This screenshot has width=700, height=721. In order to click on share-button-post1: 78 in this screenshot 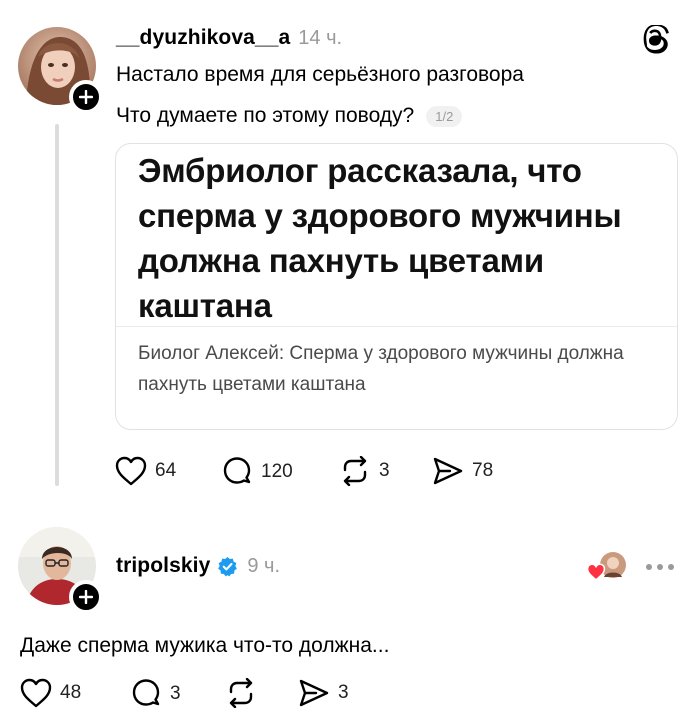, I will do `click(462, 471)`.